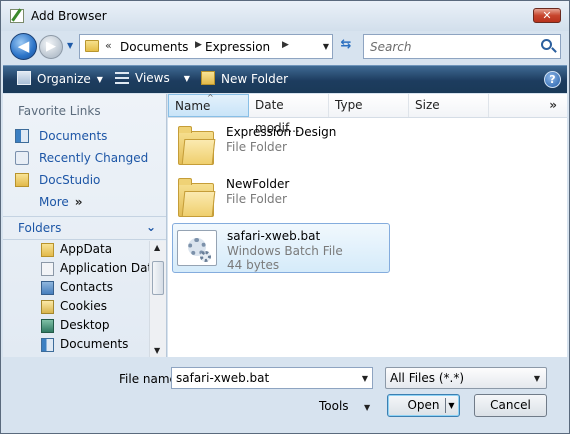  I want to click on favorite-links-heading: Favorite Links, so click(59, 111).